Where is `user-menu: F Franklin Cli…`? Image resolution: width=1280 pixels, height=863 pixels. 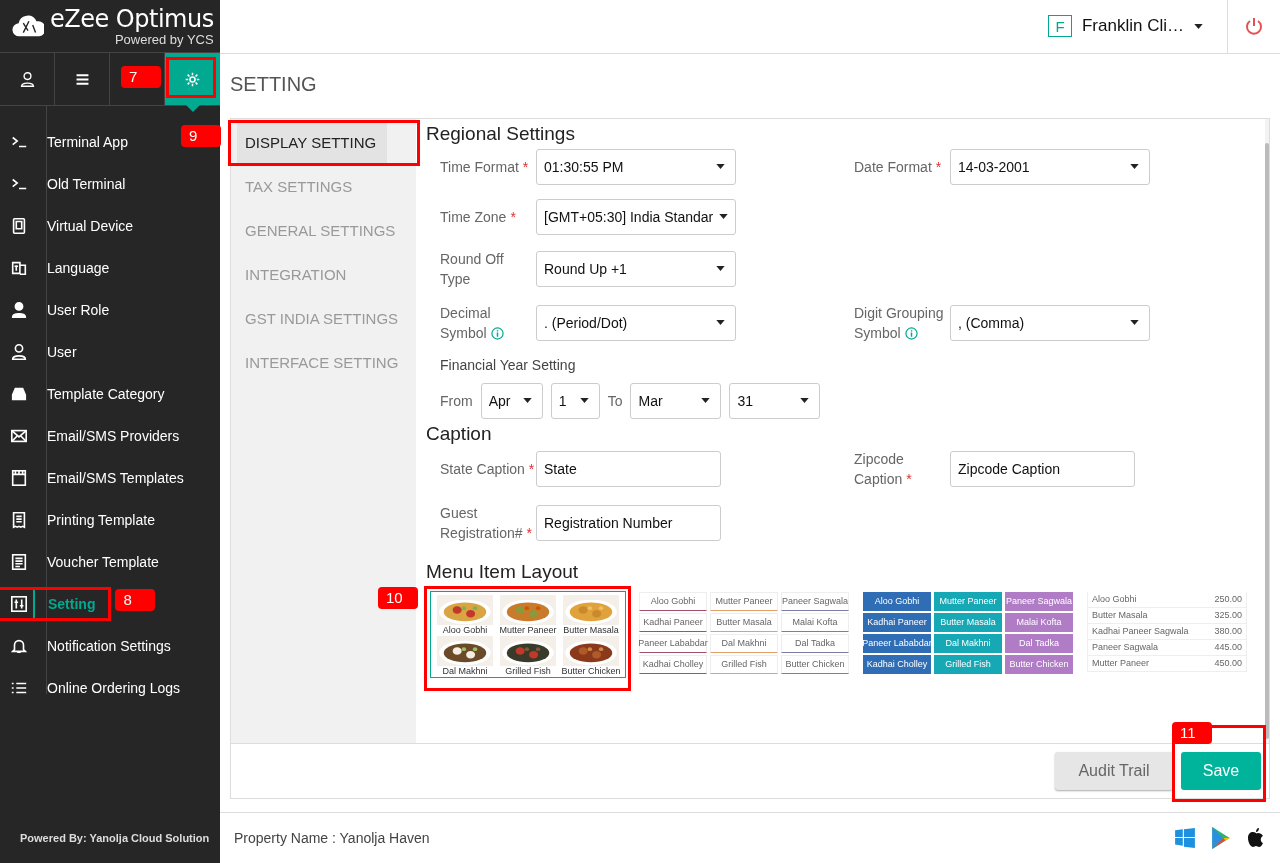 user-menu: F Franklin Cli… is located at coordinates (1137, 26).